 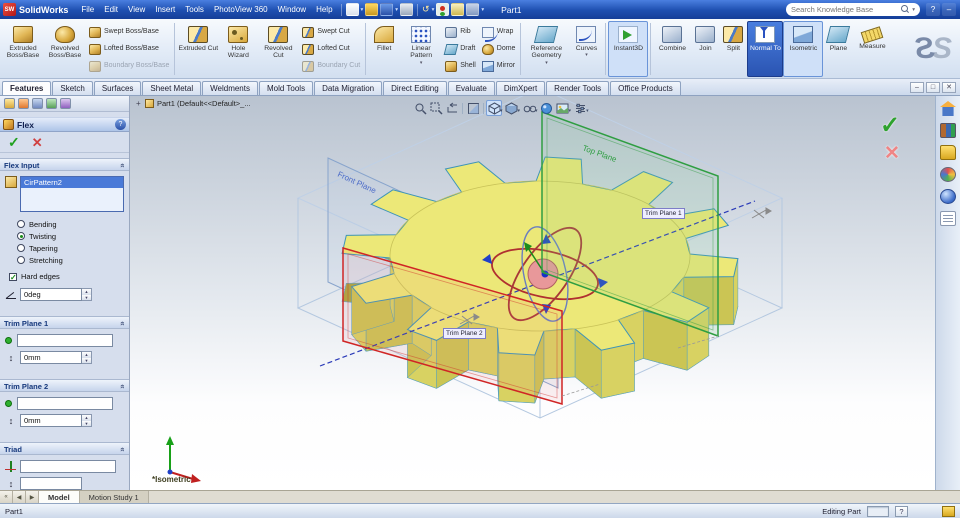 I want to click on reference-geometry-dropdown-icon: ▾, so click(x=546, y=63).